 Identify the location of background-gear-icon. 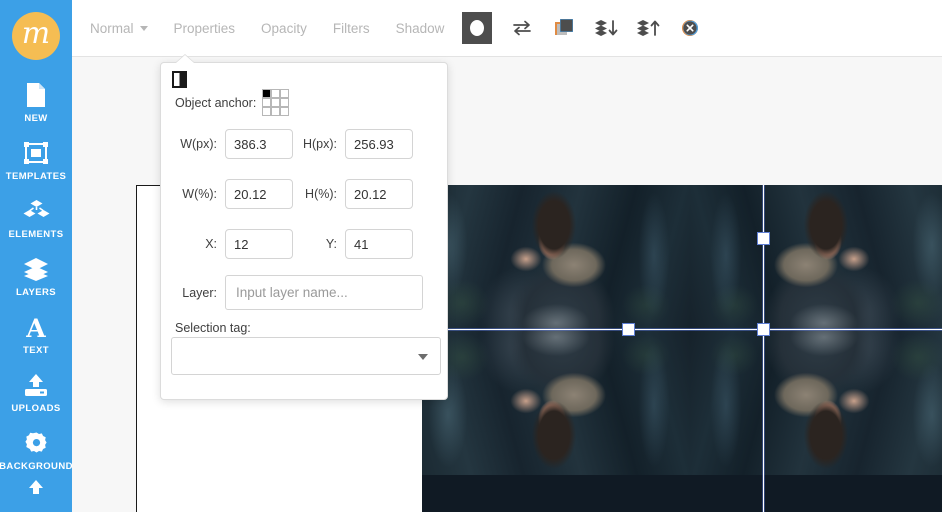
(36, 443).